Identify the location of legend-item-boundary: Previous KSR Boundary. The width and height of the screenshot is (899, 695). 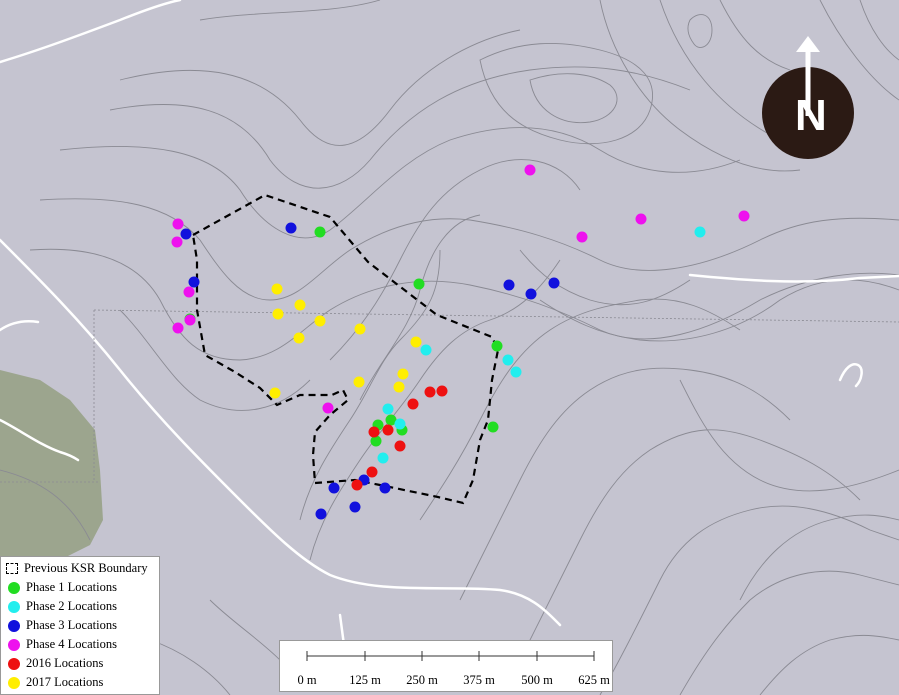
(80, 568).